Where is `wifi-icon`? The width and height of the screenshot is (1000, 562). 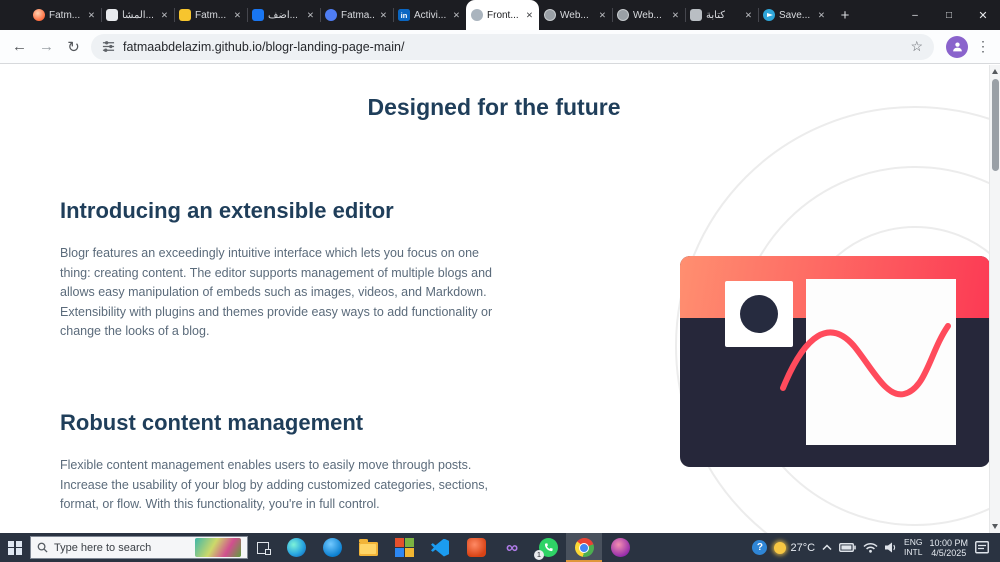
wifi-icon is located at coordinates (870, 547).